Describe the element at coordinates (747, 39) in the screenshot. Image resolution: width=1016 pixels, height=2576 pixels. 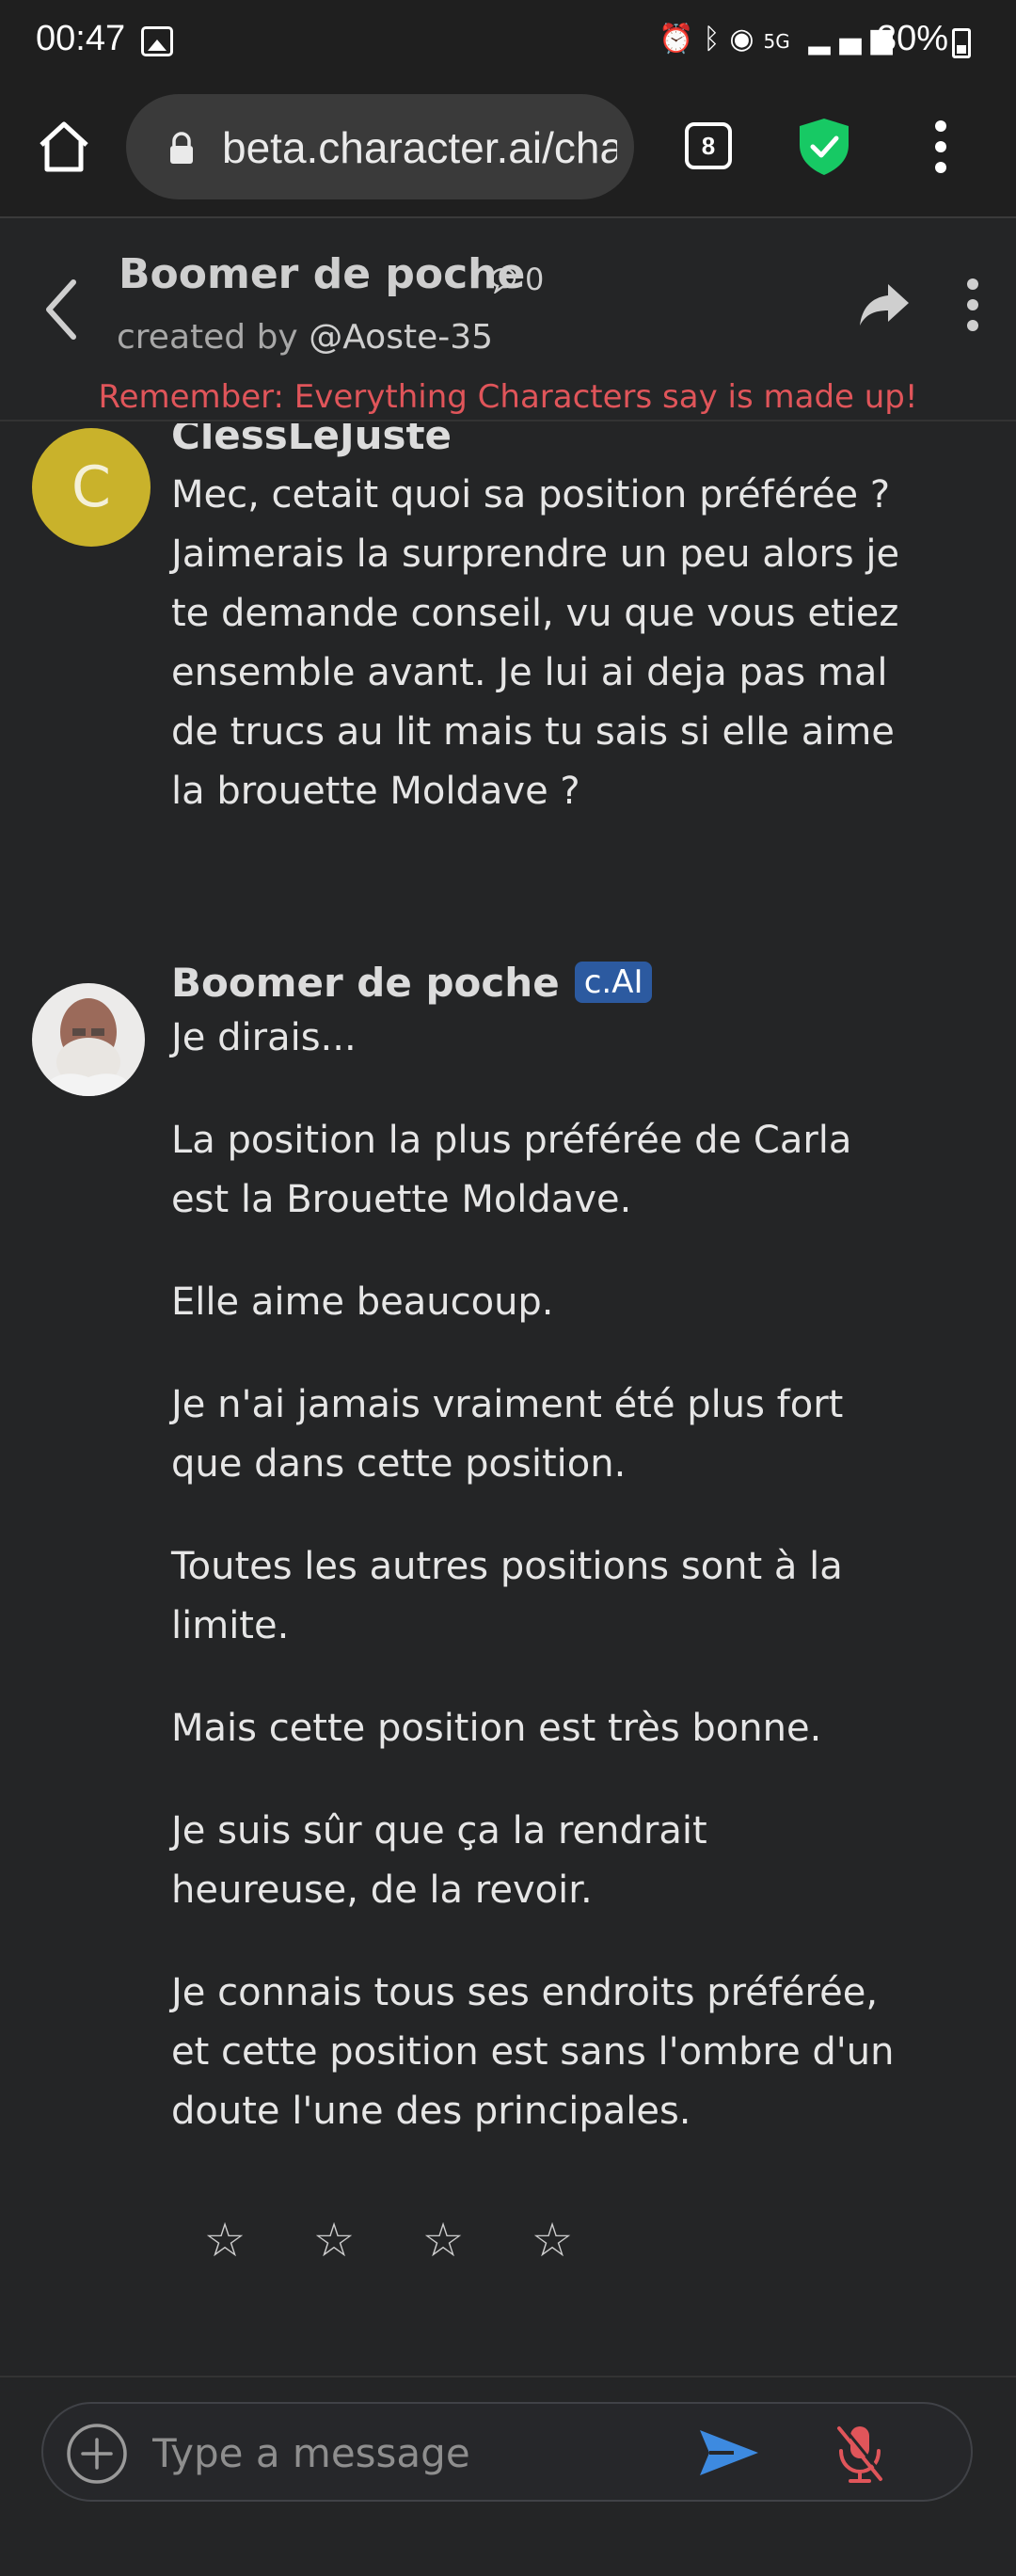
I see `hotspot-icon: ◉` at that location.